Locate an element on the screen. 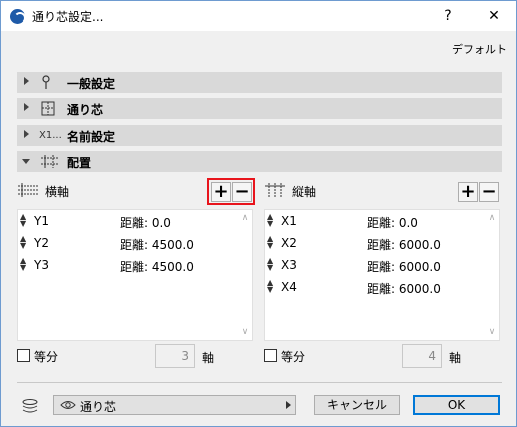 This screenshot has width=517, height=427. grid-line-icon is located at coordinates (48, 108).